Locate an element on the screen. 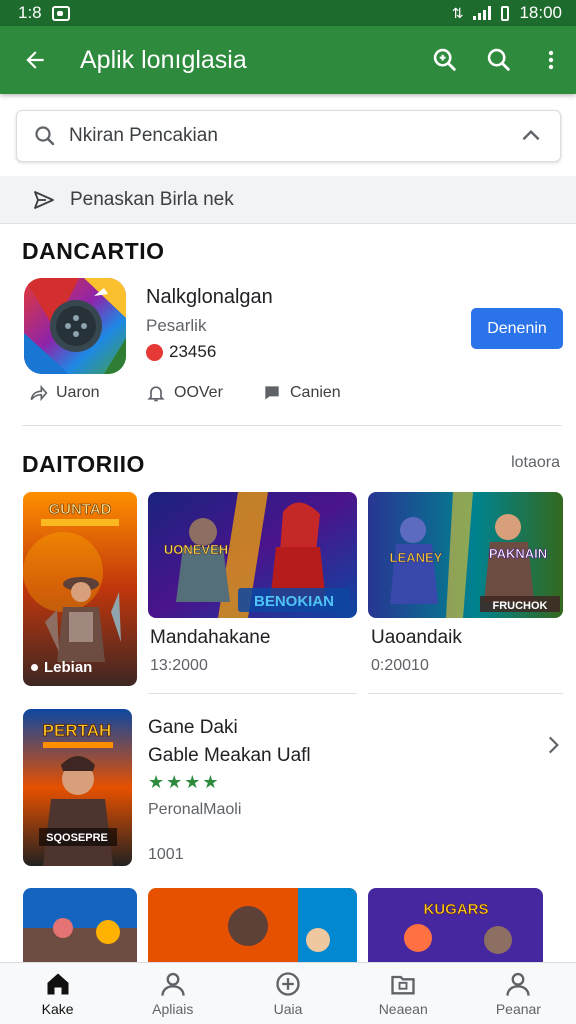 The height and width of the screenshot is (1024, 576). notify-action: OOVer is located at coordinates (204, 393).